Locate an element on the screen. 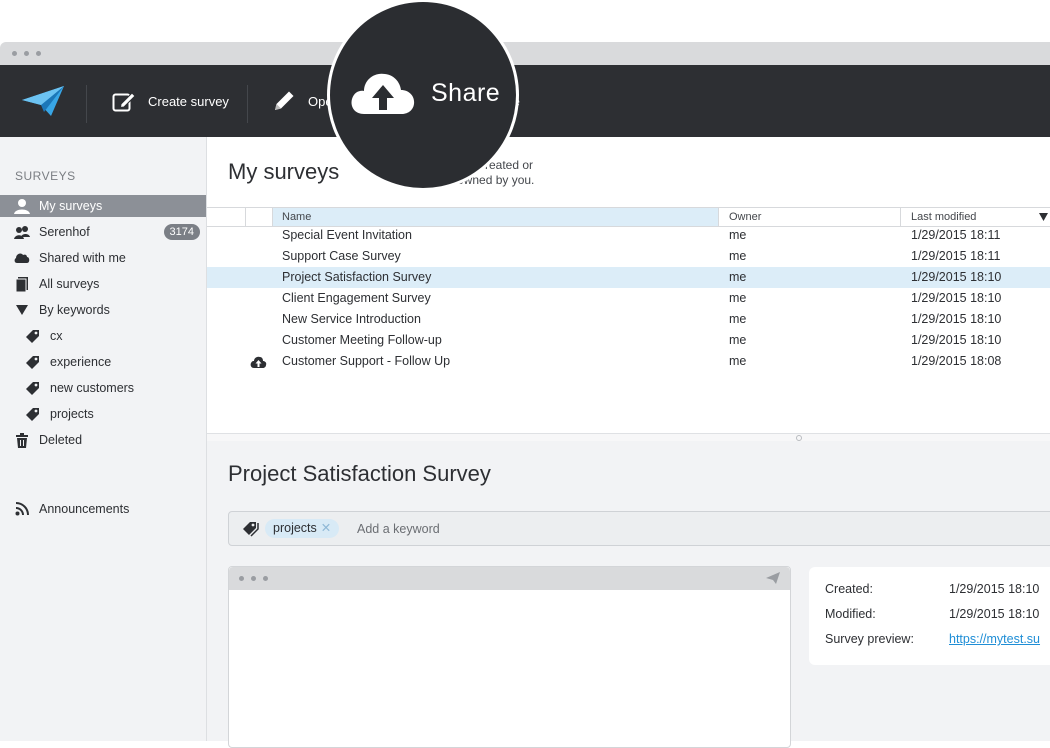 This screenshot has height=748, width=1050. add-keyword-input is located at coordinates (507, 528).